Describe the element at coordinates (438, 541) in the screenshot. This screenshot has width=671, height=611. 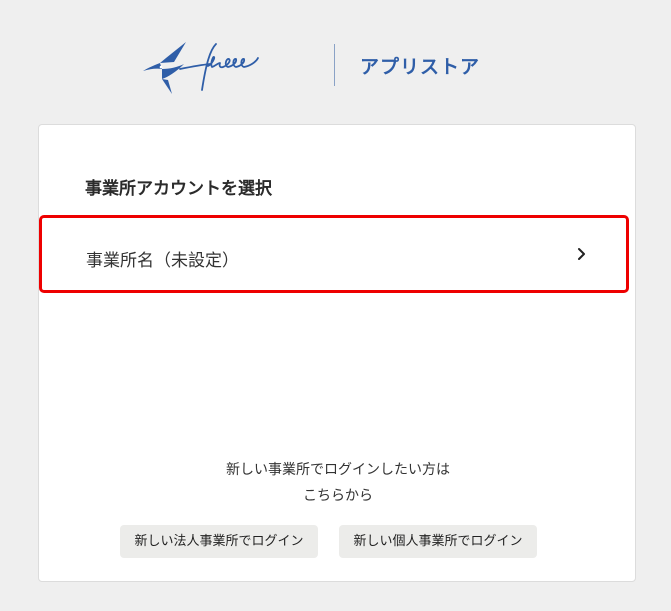
I see `individual-login-button: 新しい個人事業所でログイン` at that location.